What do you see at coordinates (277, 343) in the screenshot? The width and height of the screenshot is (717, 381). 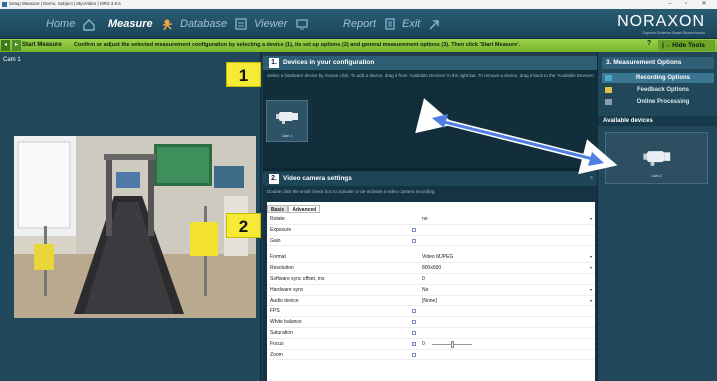 I see `setting-label: Focus` at bounding box center [277, 343].